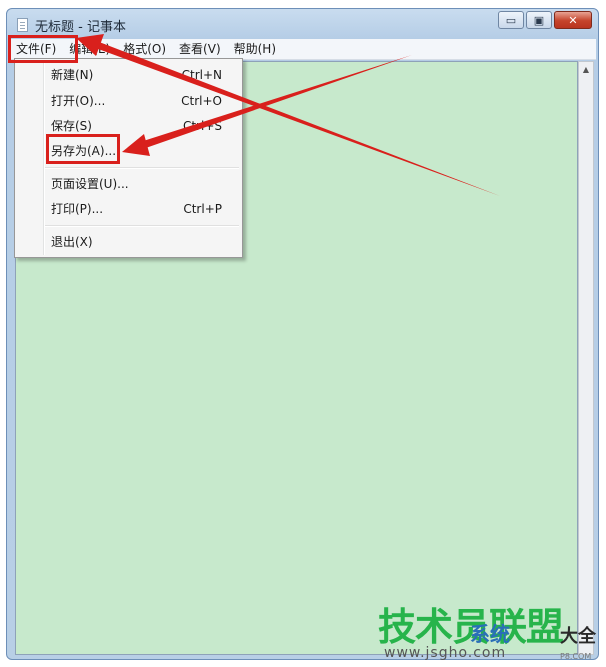 The height and width of the screenshot is (667, 606). Describe the element at coordinates (136, 101) in the screenshot. I see `menu-item-open: 打开(O)... Ctrl+O` at that location.